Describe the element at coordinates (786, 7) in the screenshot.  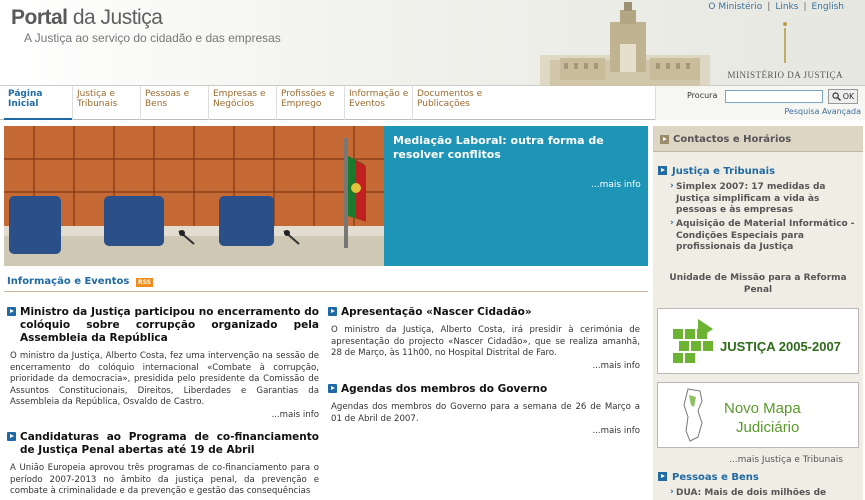
I see `top-link-links: Links` at that location.